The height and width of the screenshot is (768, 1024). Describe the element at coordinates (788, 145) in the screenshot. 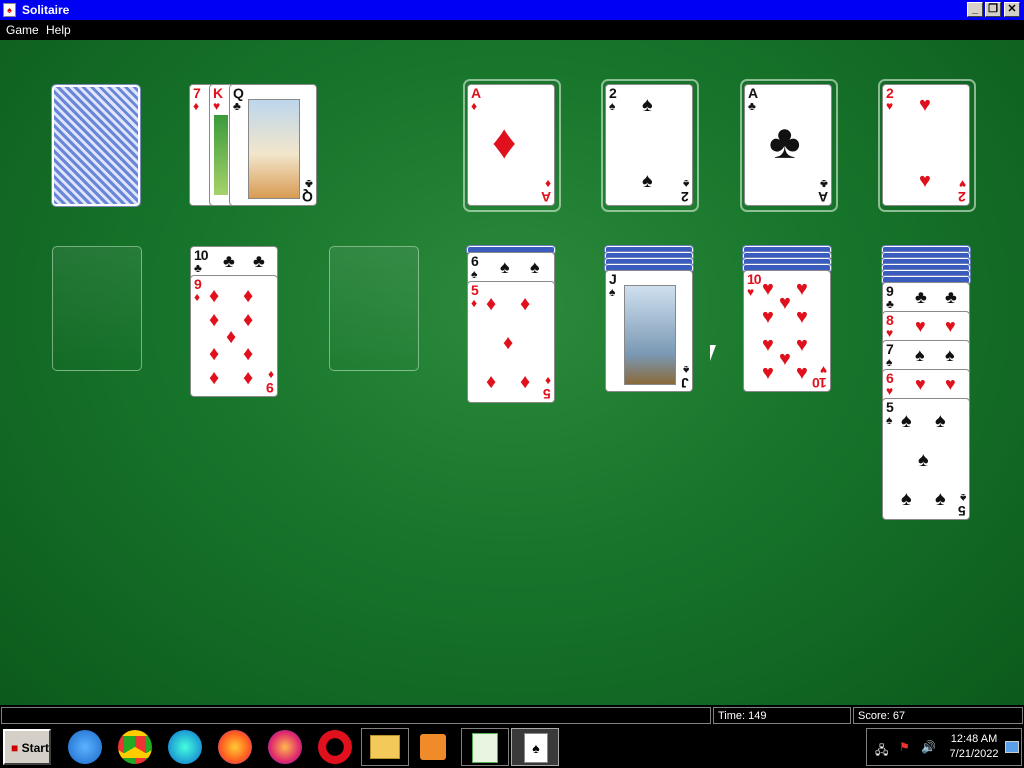

I see `foundation-card: A ♣ A ♣ ♣` at that location.